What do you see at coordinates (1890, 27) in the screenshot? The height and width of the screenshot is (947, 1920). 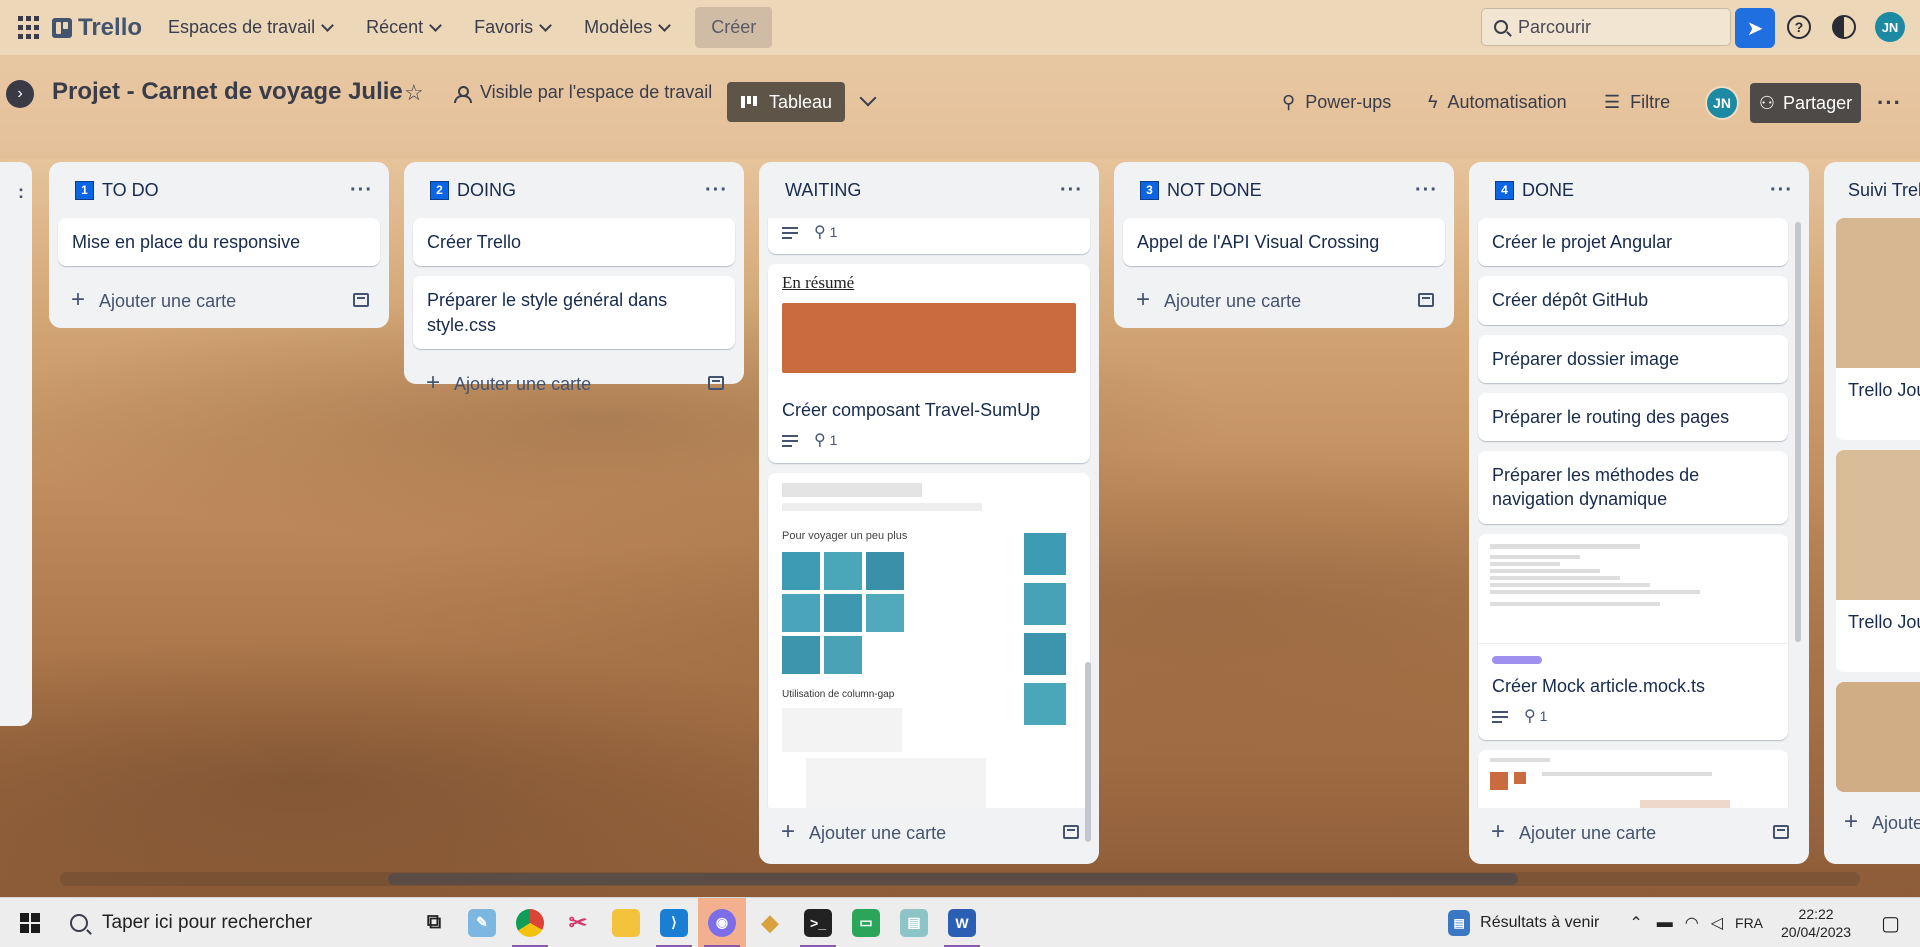 I see `user-avatar: JN` at bounding box center [1890, 27].